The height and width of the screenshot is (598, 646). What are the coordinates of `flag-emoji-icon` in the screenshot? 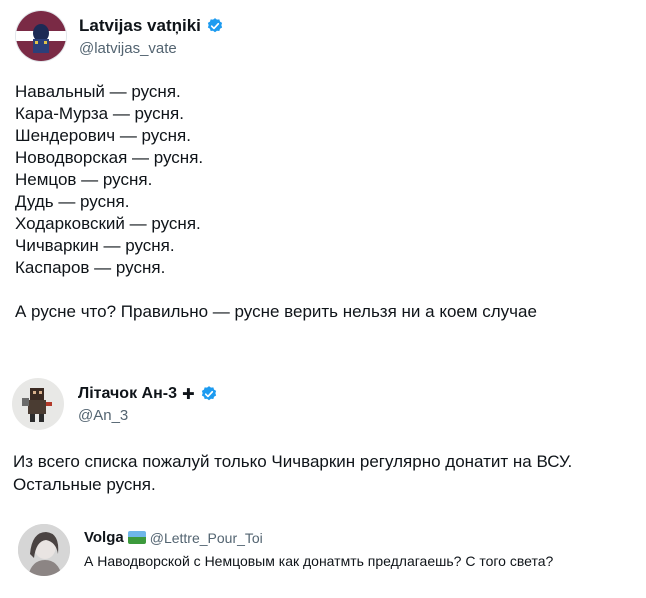 It's located at (136, 537).